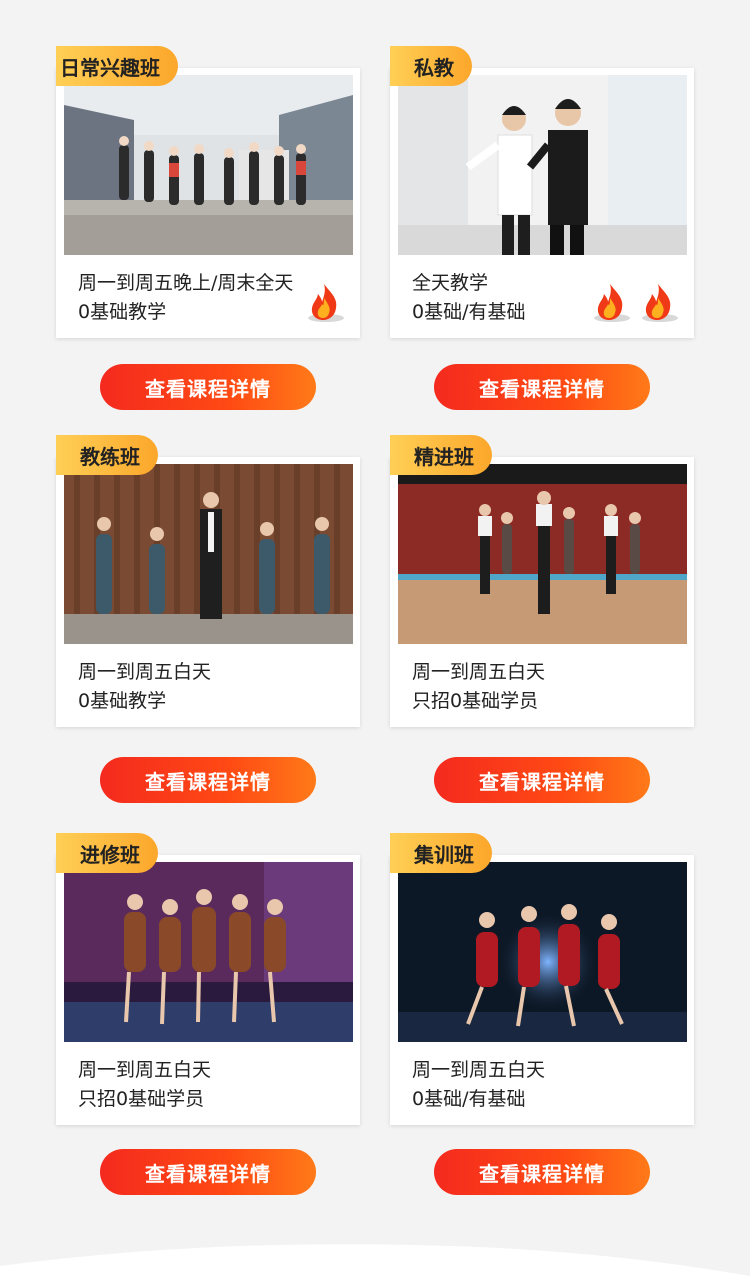  Describe the element at coordinates (542, 952) in the screenshot. I see `course-photo-intensive` at that location.